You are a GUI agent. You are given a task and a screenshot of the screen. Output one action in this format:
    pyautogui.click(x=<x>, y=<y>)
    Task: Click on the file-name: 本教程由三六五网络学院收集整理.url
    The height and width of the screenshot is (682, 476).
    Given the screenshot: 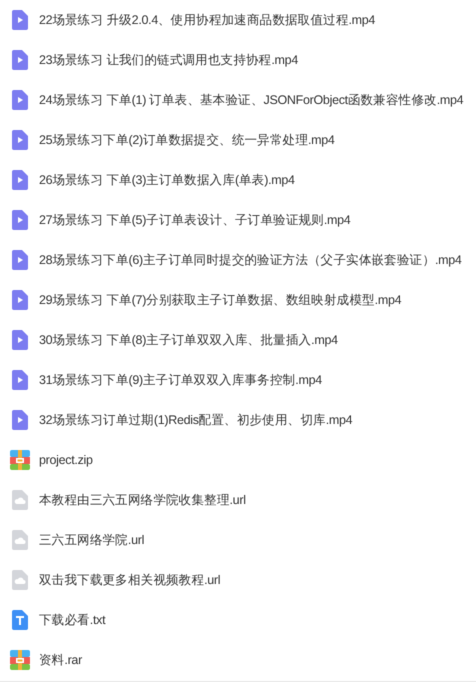 What is the action you would take?
    pyautogui.click(x=142, y=500)
    